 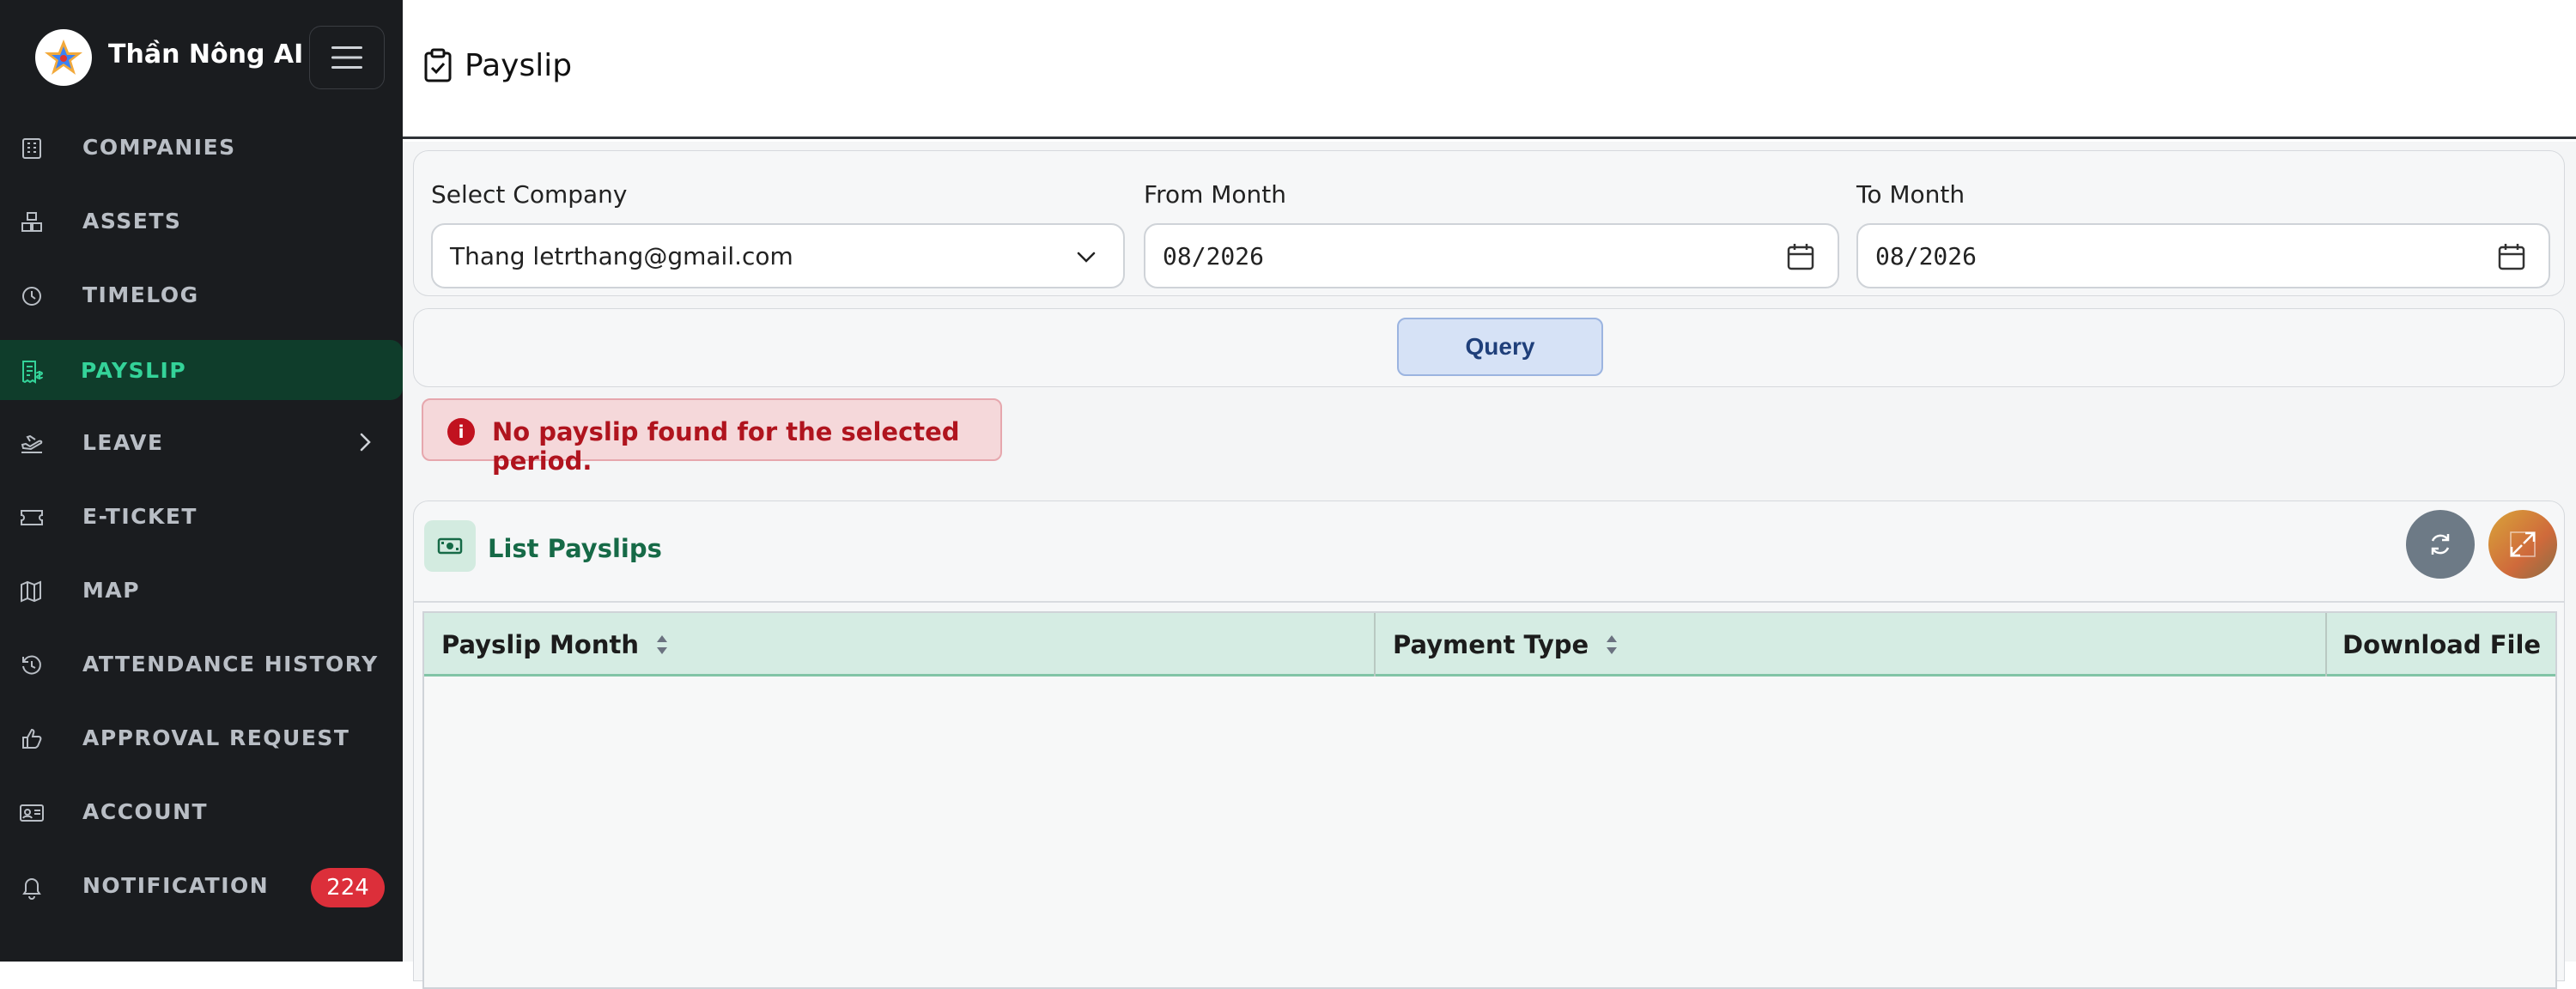 What do you see at coordinates (202, 590) in the screenshot?
I see `sidebar-item-map: MAP` at bounding box center [202, 590].